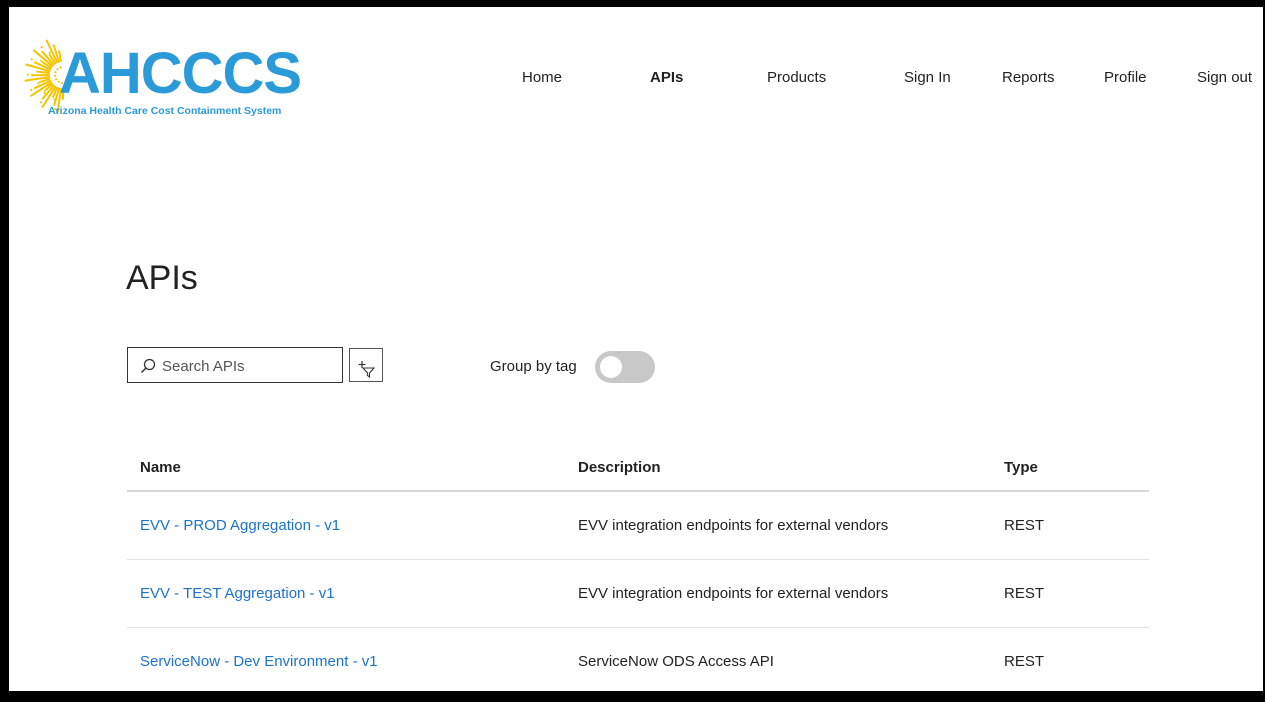 Image resolution: width=1265 pixels, height=702 pixels. I want to click on api-name-cell: EVV - TEST Aggregation - v1, so click(346, 593).